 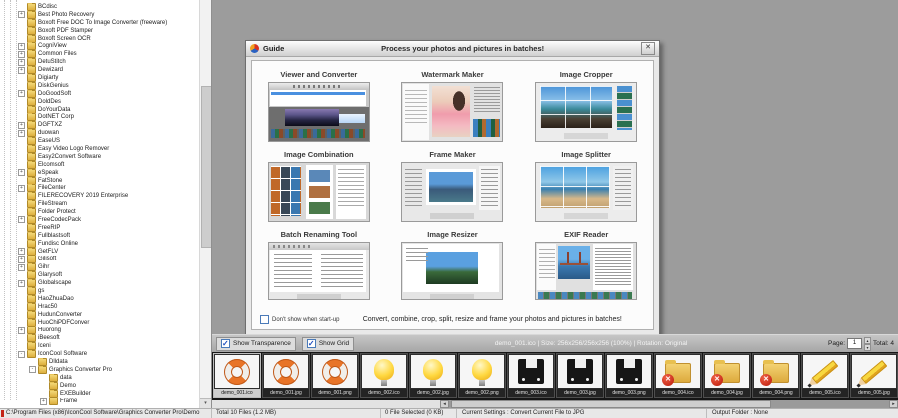 I want to click on thumbnail-demo-001-ico: demo_001.ico, so click(x=237, y=375).